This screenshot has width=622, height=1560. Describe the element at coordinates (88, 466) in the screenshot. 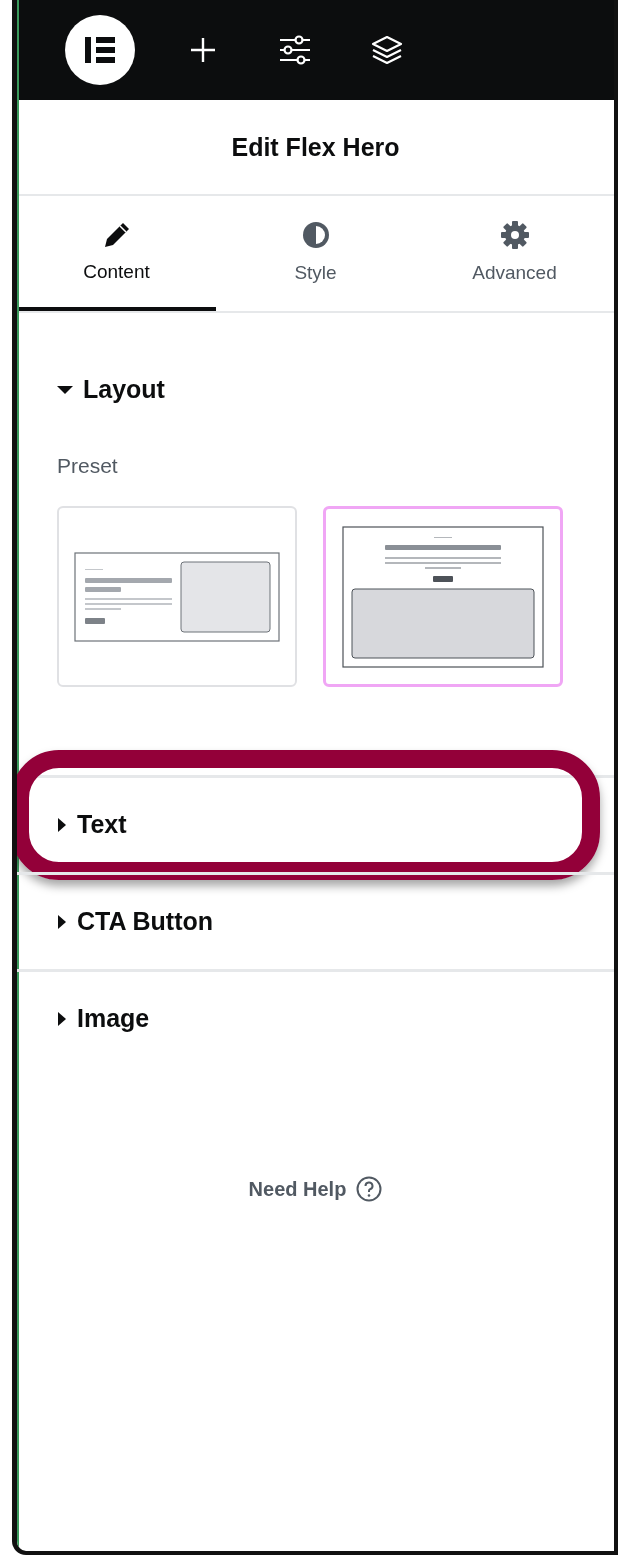

I see `preset-label: Preset` at that location.